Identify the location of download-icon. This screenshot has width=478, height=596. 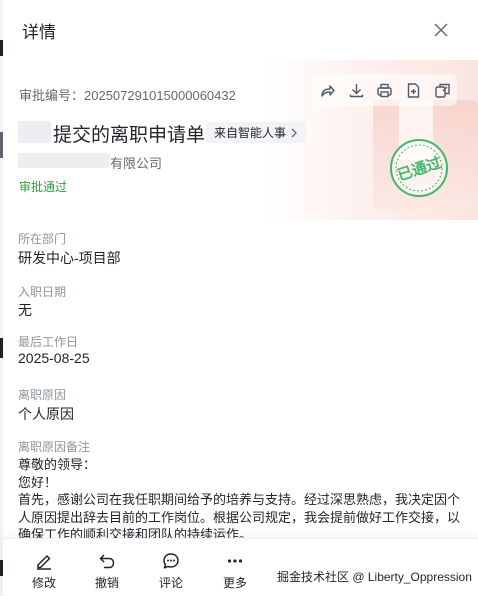
(356, 90).